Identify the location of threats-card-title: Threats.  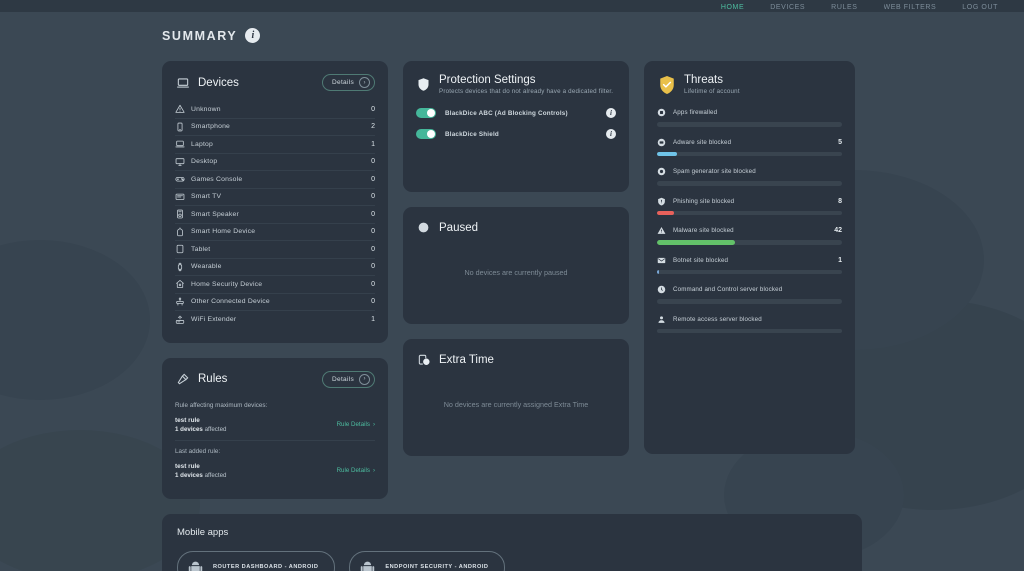
(703, 80).